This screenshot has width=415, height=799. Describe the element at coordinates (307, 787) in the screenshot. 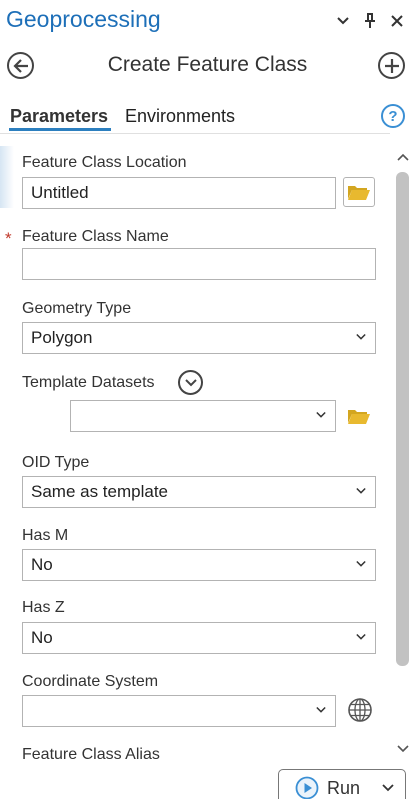

I see `play-icon` at that location.